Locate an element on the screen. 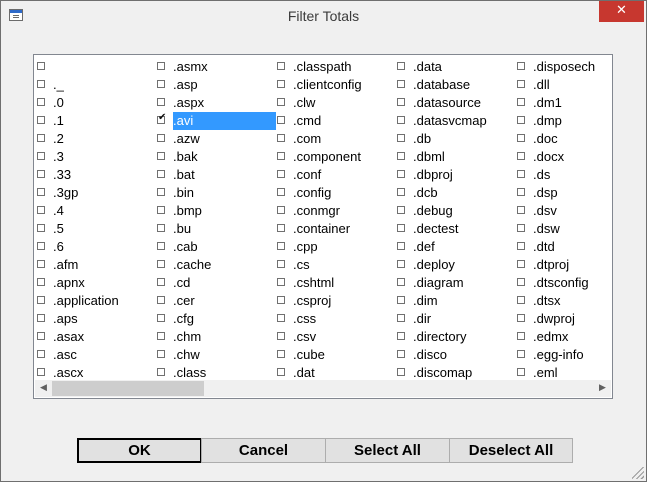 The image size is (647, 482). list-item: .asc is located at coordinates (94, 355).